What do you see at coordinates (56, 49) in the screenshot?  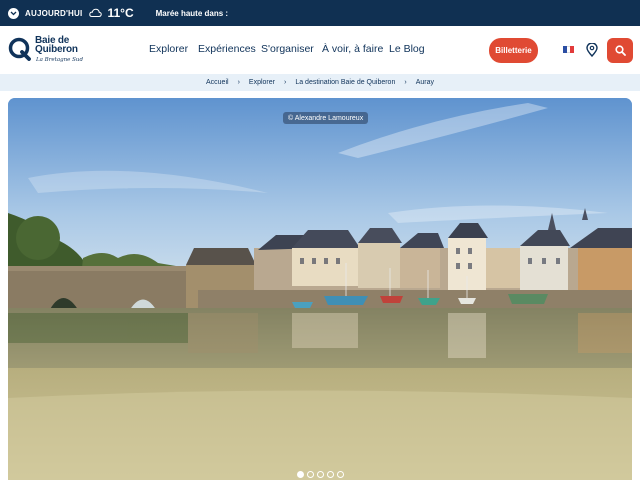 I see `logo-line2: Quiberon` at bounding box center [56, 49].